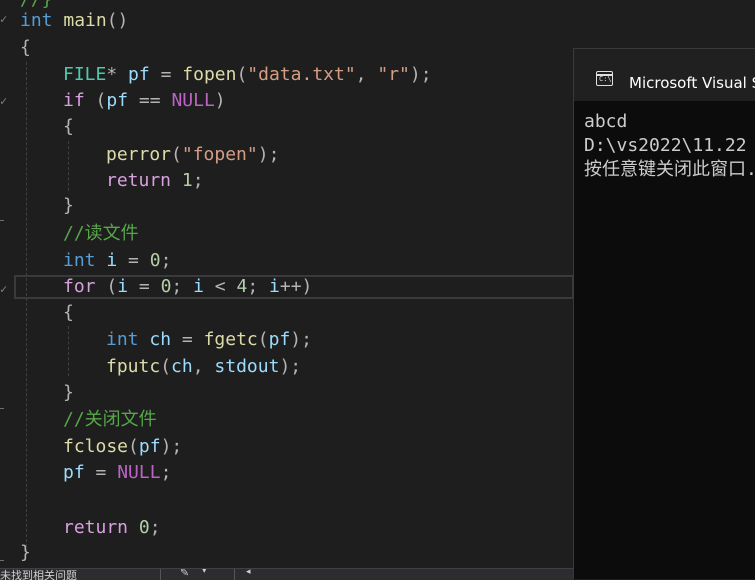 The height and width of the screenshot is (580, 755). Describe the element at coordinates (669, 169) in the screenshot. I see `console-line: 按任意键关闭此窗口. . .` at that location.